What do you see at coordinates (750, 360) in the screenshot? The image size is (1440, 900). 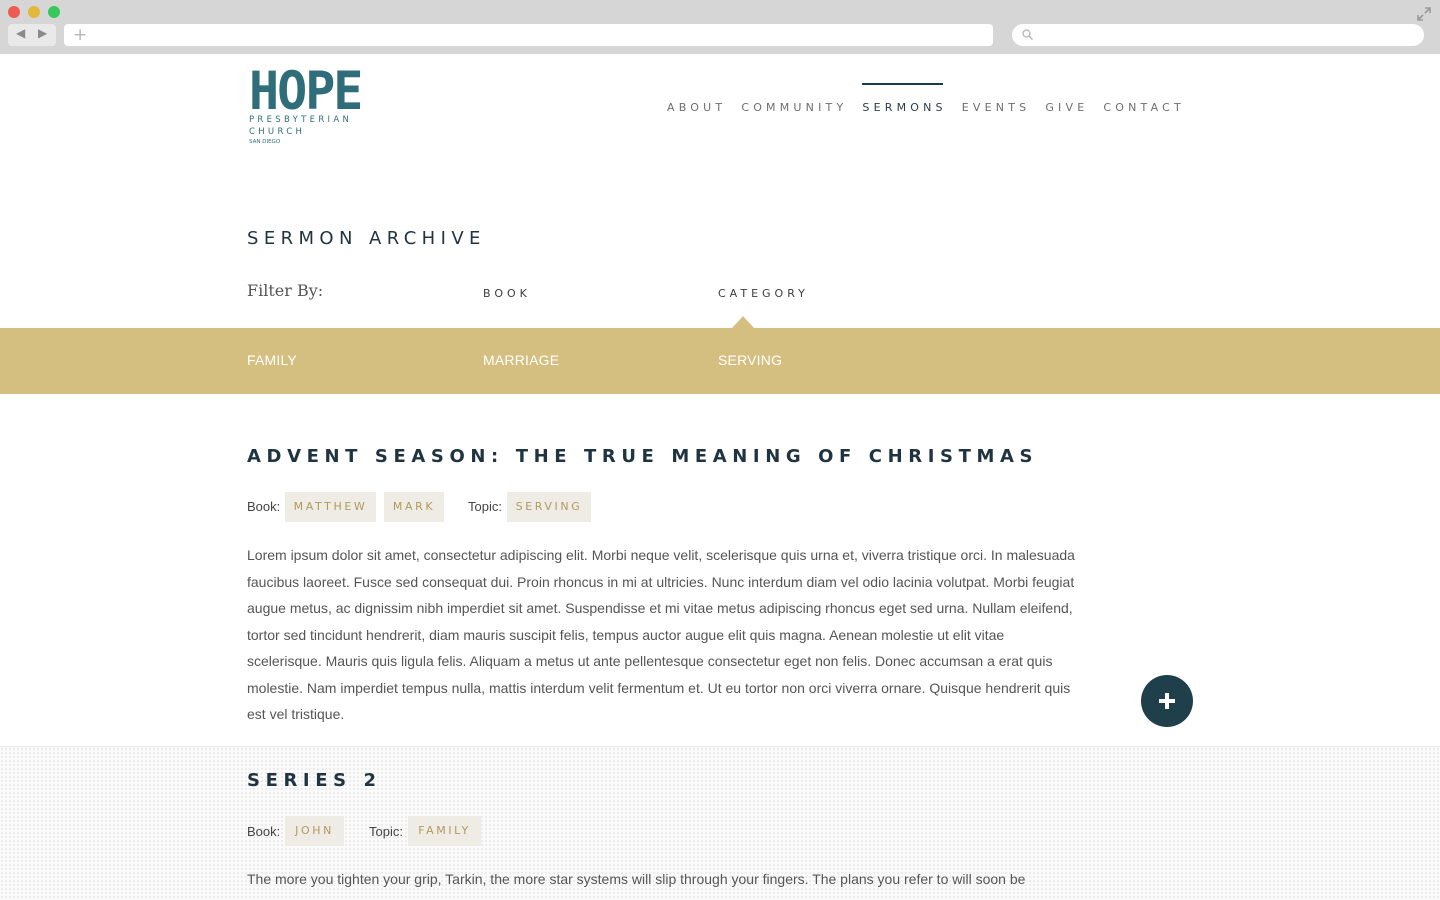 I see `category-serving: SERVING` at bounding box center [750, 360].